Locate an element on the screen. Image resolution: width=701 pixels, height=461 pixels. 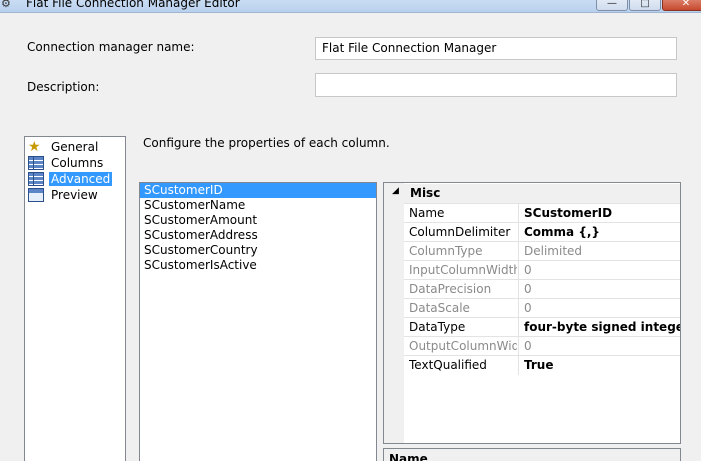
window-controls: — □ ✕ is located at coordinates (648, 5).